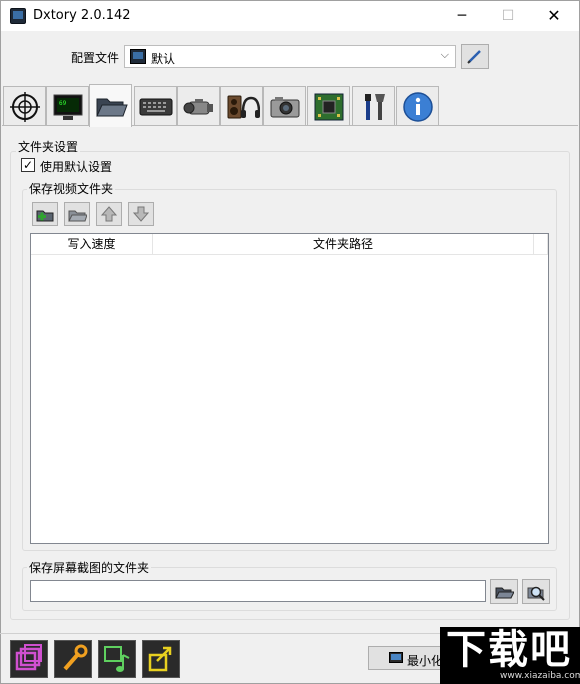 This screenshot has width=580, height=684. I want to click on remove-folder-button, so click(77, 214).